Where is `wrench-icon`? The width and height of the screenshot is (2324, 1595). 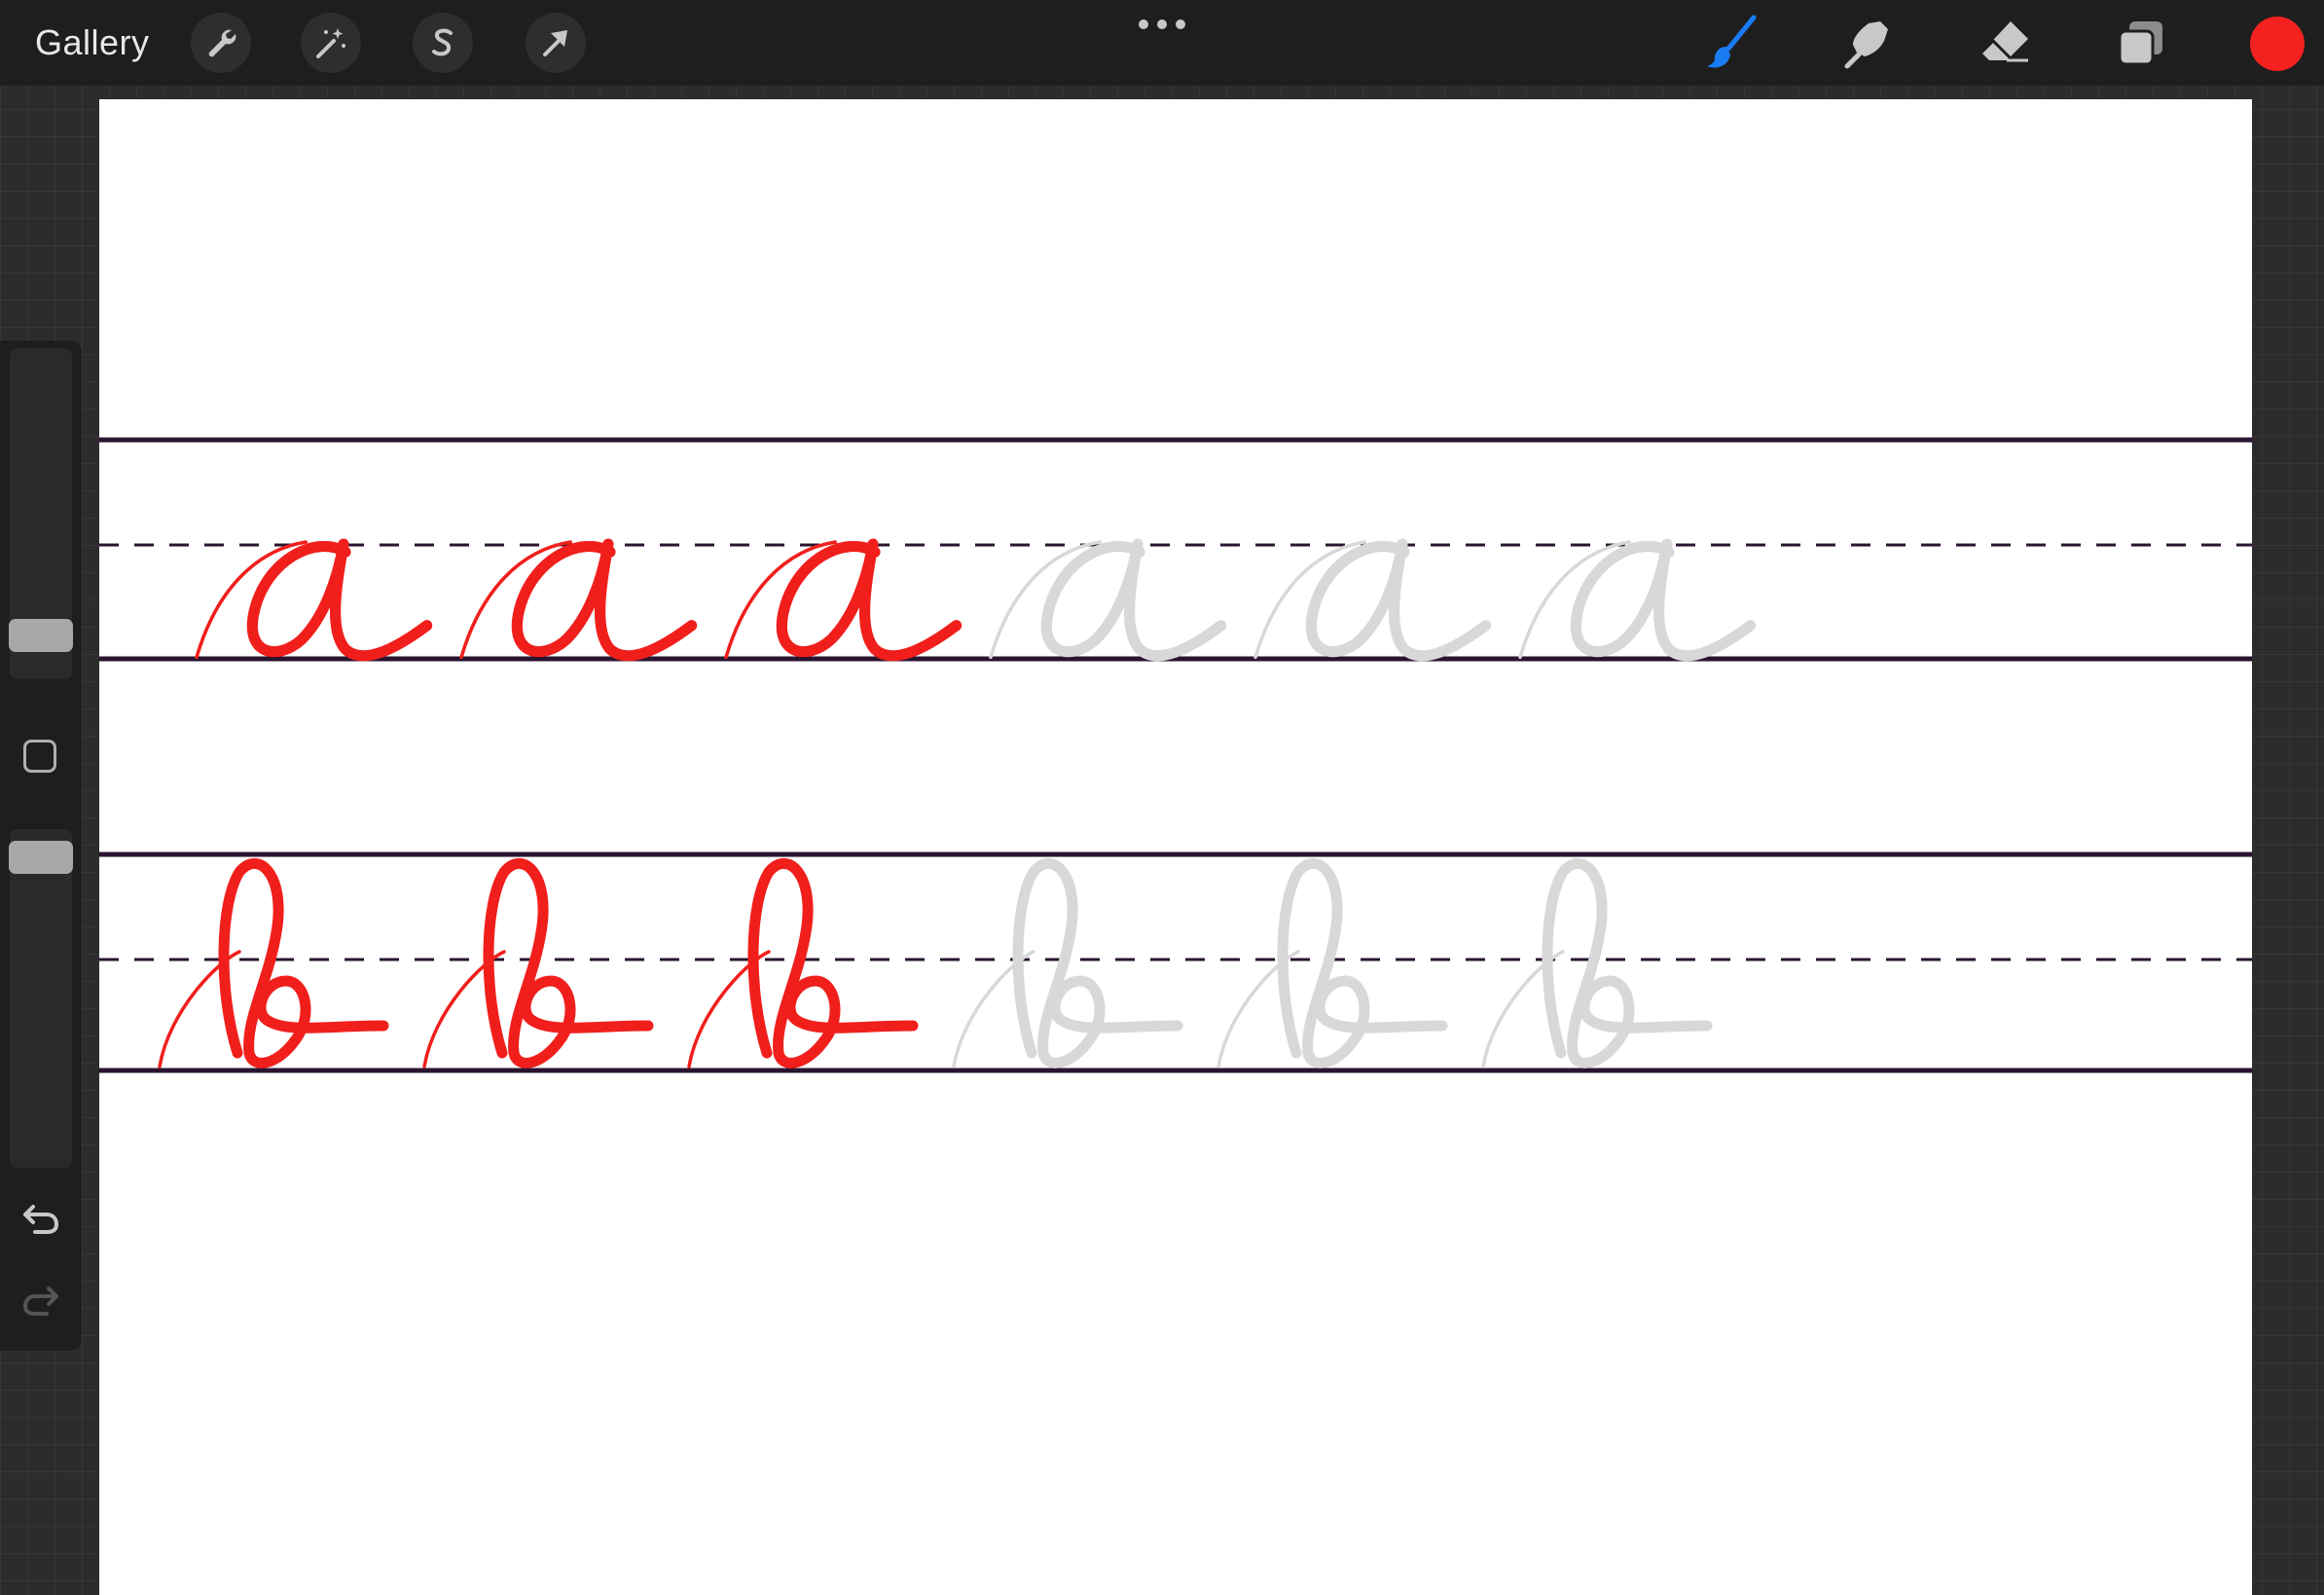
wrench-icon is located at coordinates (222, 43).